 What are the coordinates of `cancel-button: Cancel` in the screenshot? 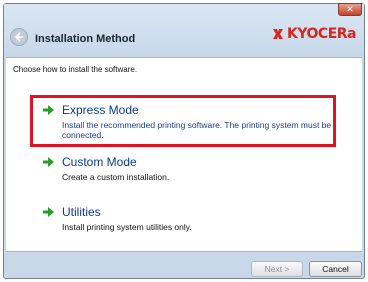 It's located at (335, 269).